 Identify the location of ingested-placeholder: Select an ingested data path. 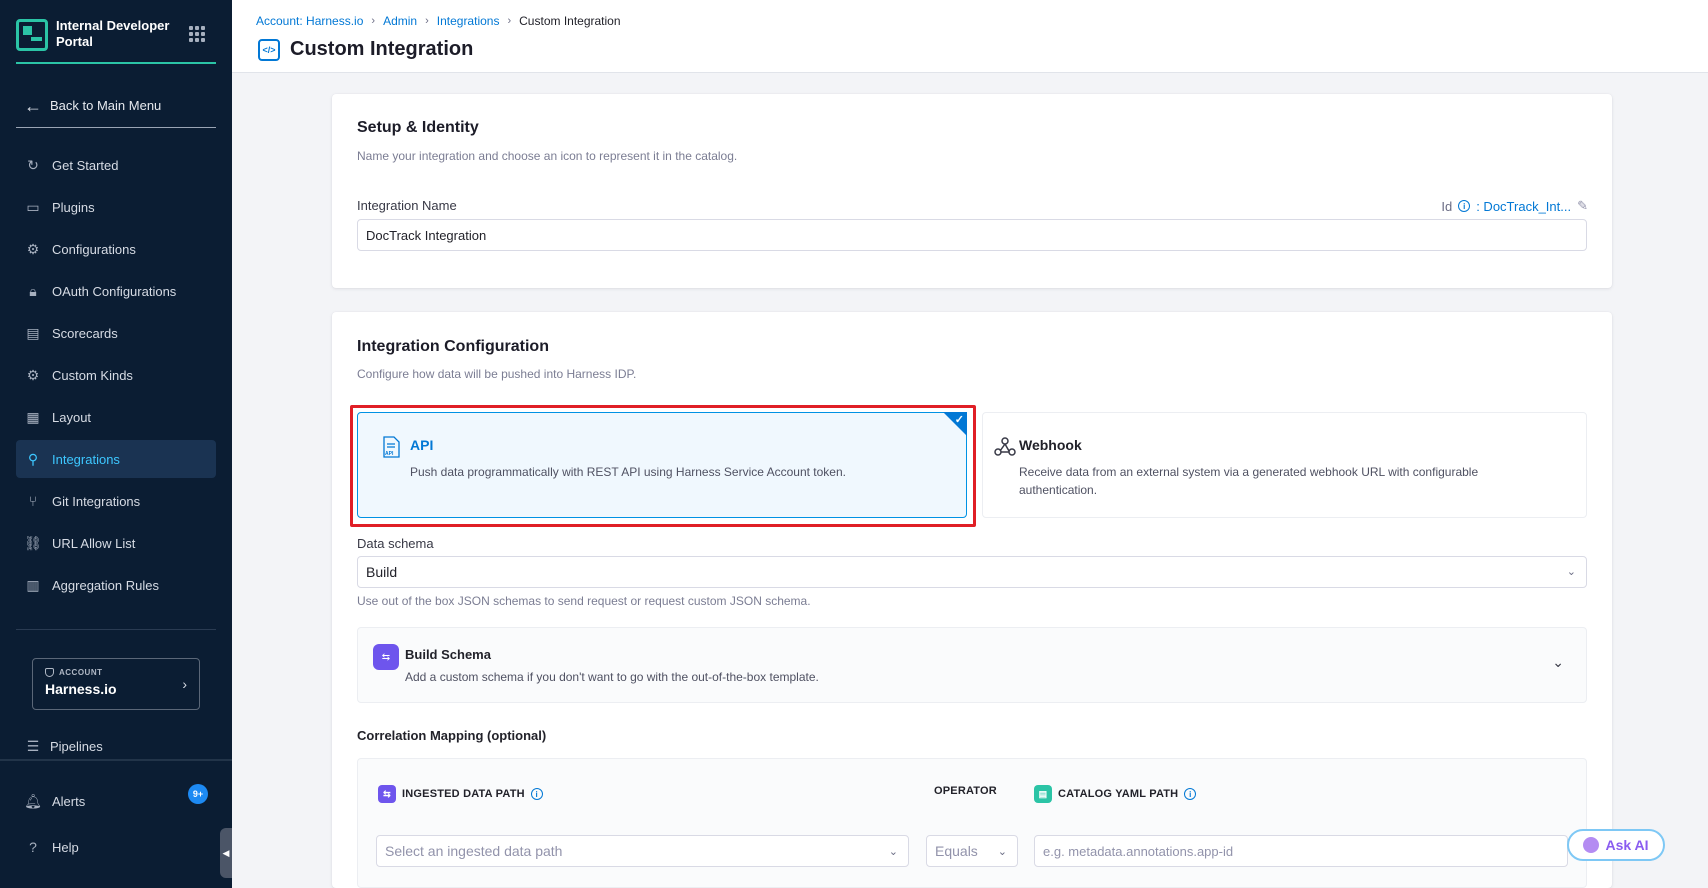
(474, 851).